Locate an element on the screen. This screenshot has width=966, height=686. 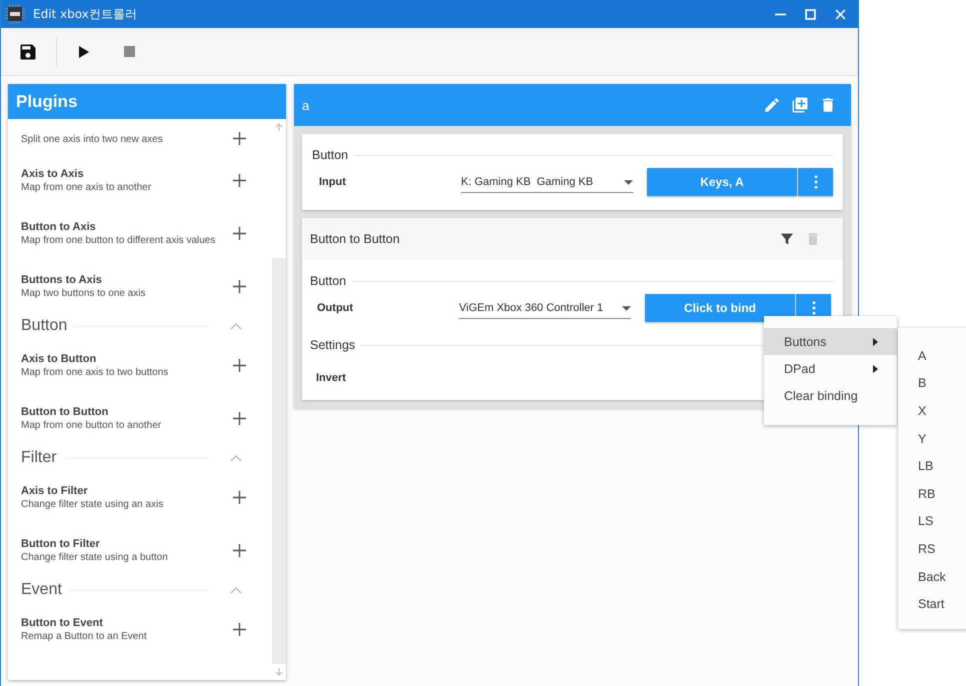
plugin-name: Axis to Button is located at coordinates (59, 359).